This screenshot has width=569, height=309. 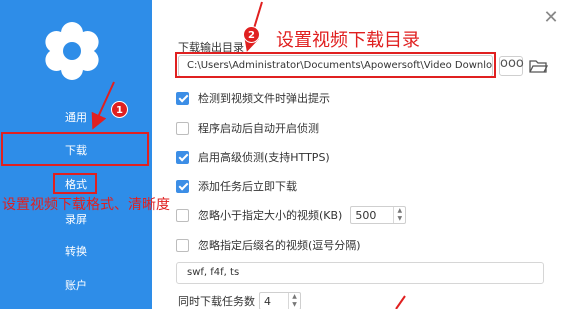 I want to click on browse-more-button: ooo, so click(x=511, y=66).